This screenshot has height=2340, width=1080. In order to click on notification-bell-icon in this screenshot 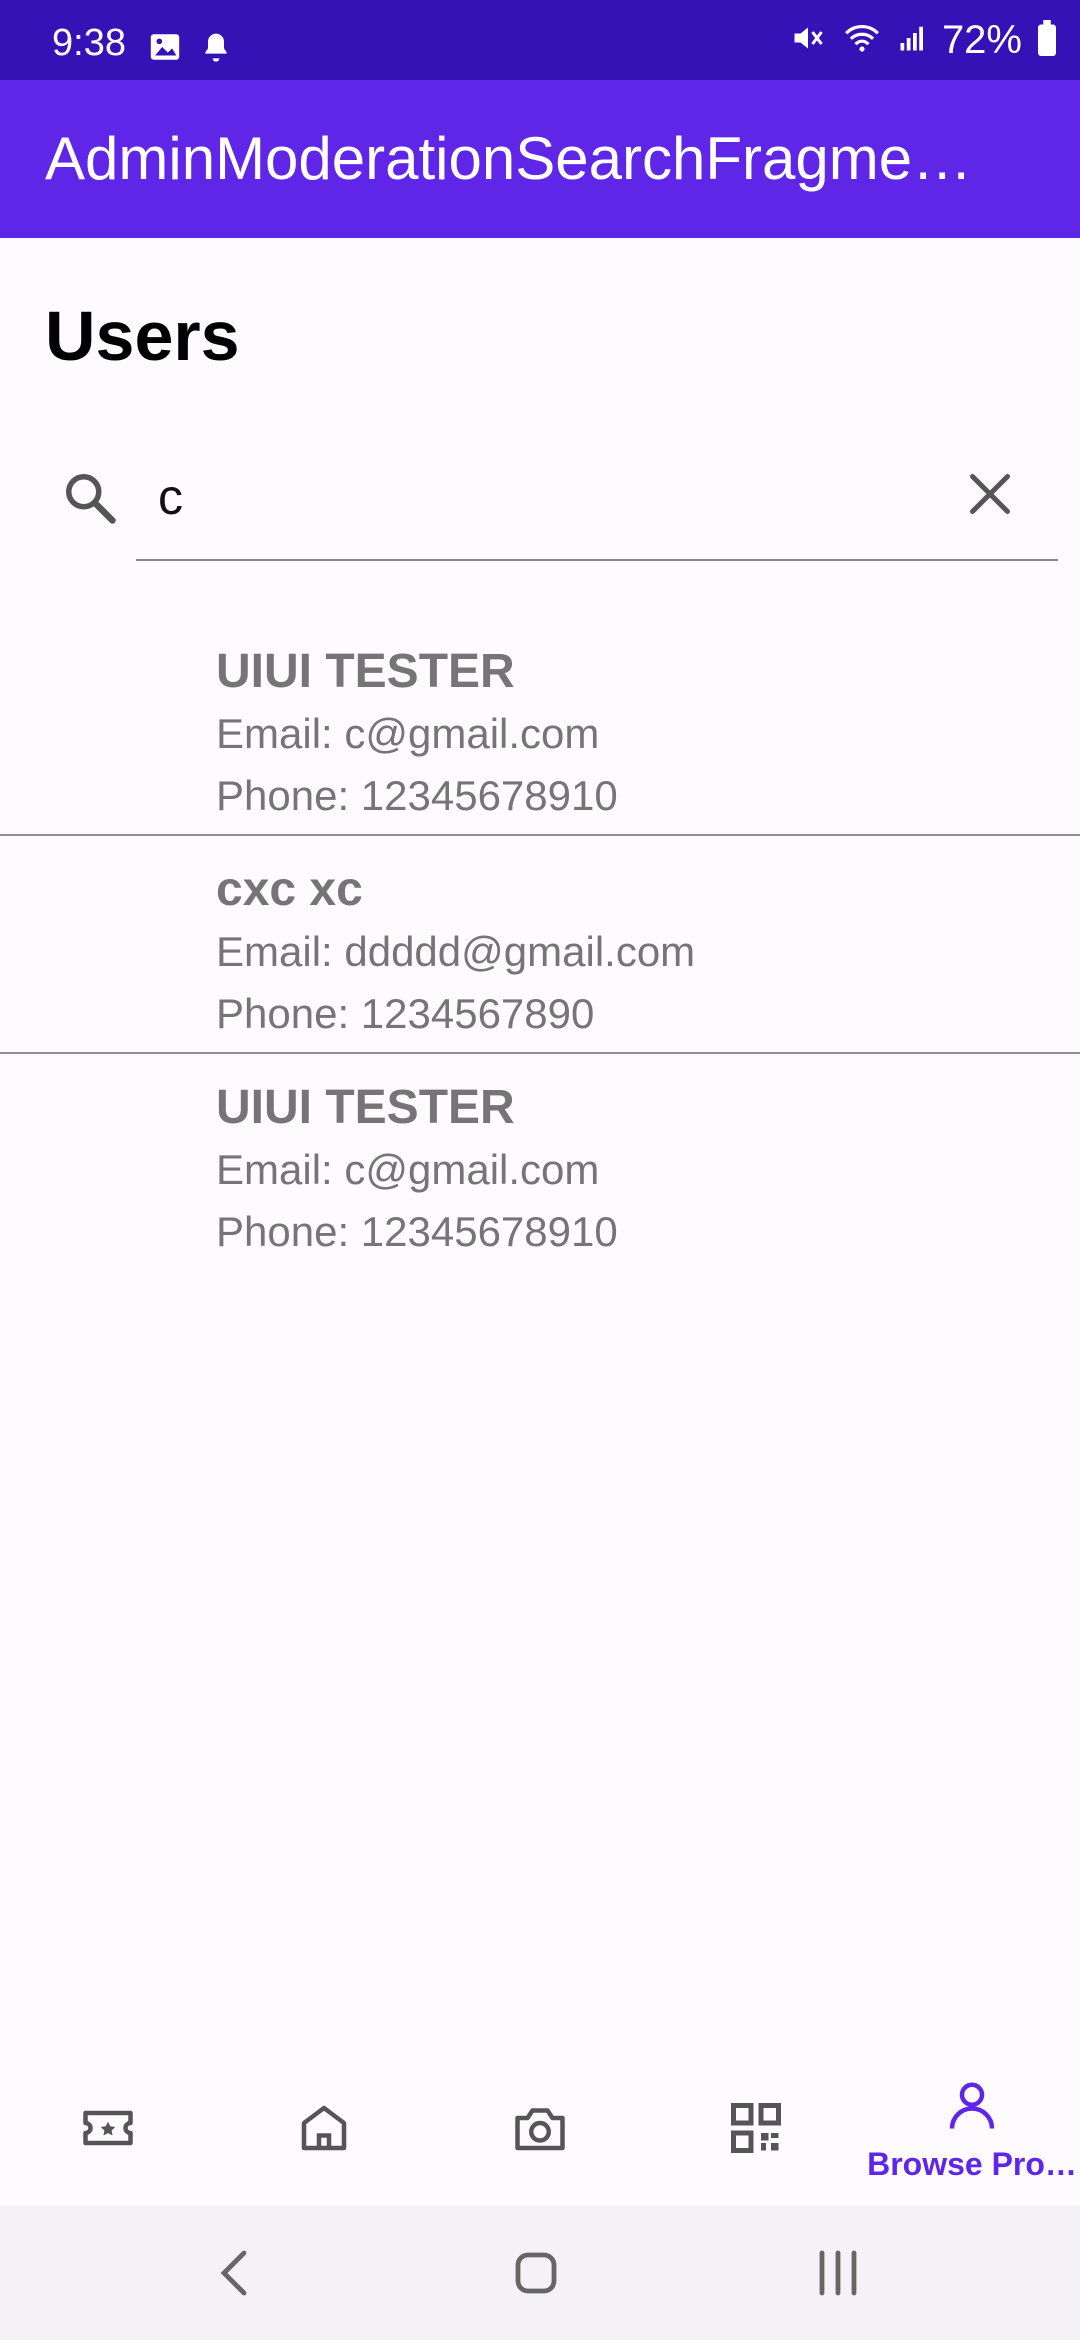, I will do `click(216, 49)`.